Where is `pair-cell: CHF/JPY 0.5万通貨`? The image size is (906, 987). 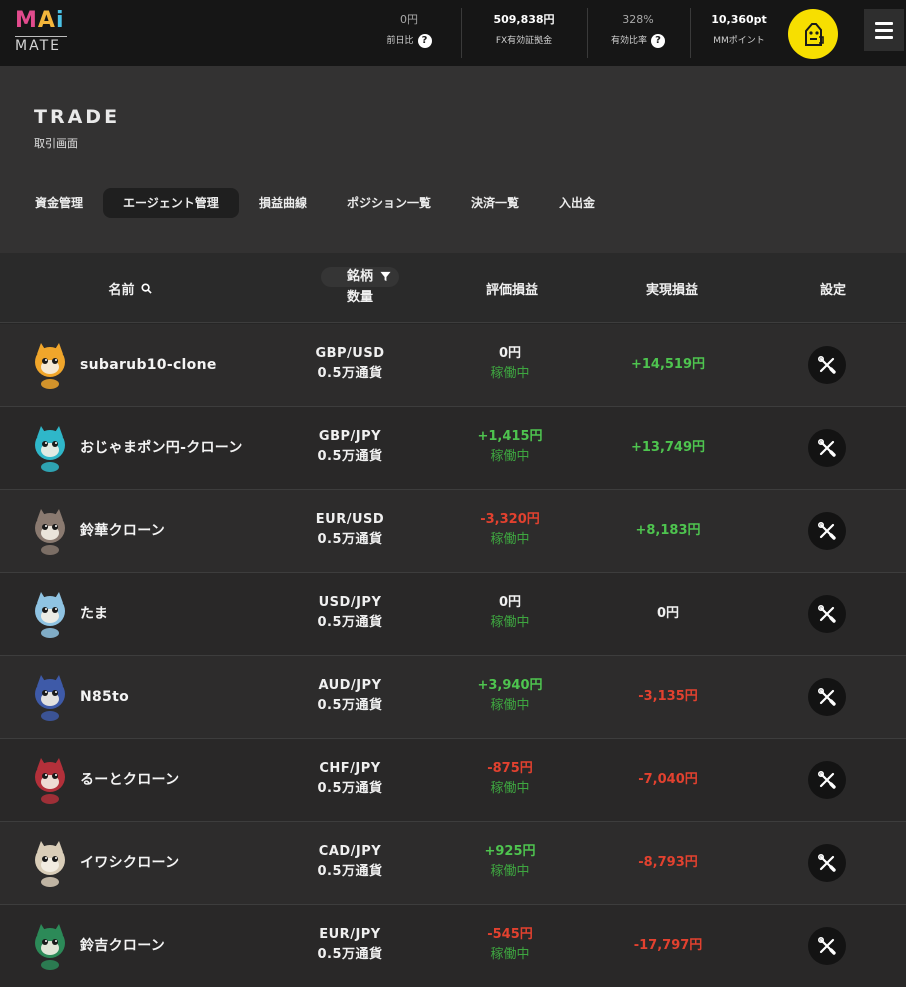
pair-cell: CHF/JPY 0.5万通貨 is located at coordinates (350, 779).